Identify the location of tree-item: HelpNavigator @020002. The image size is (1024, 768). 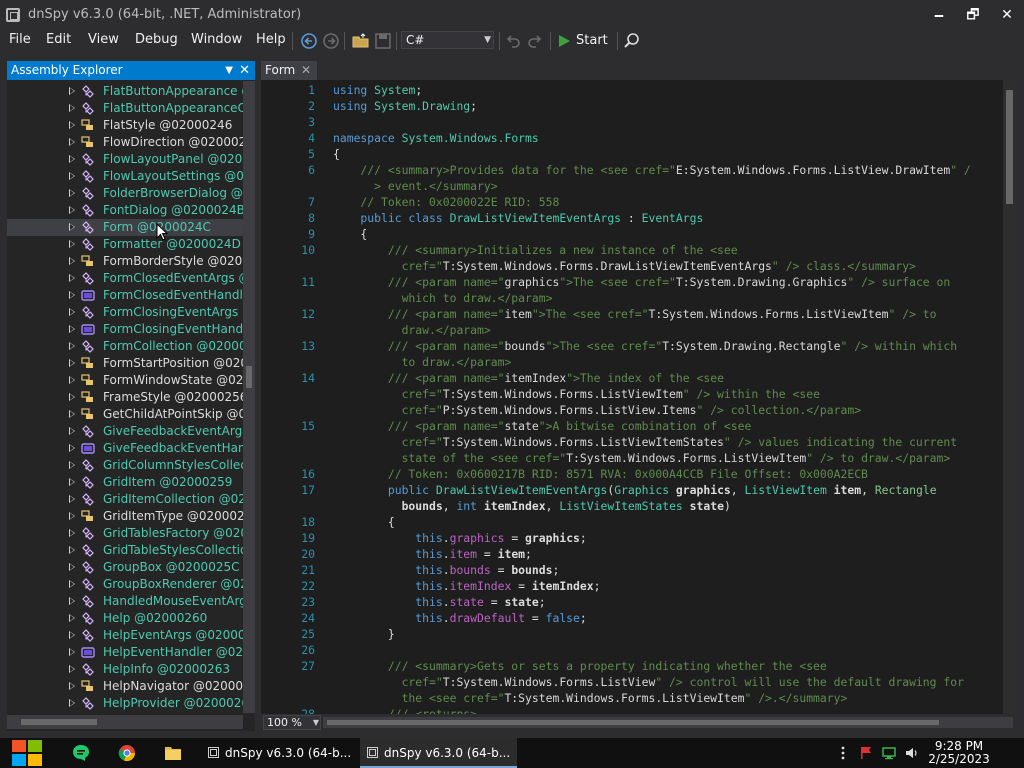
(125, 686).